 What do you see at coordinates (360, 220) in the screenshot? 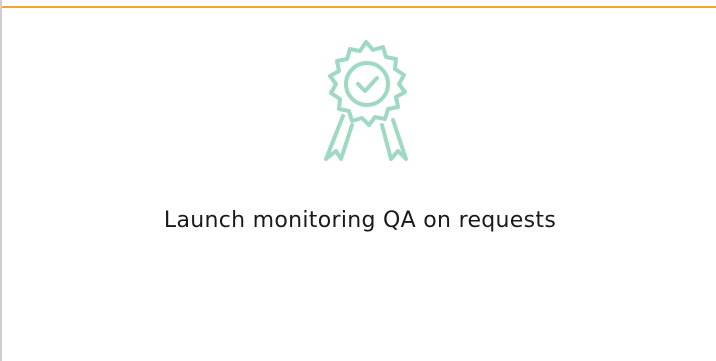
I see `card-title: Launch monitoring QA on requests` at bounding box center [360, 220].